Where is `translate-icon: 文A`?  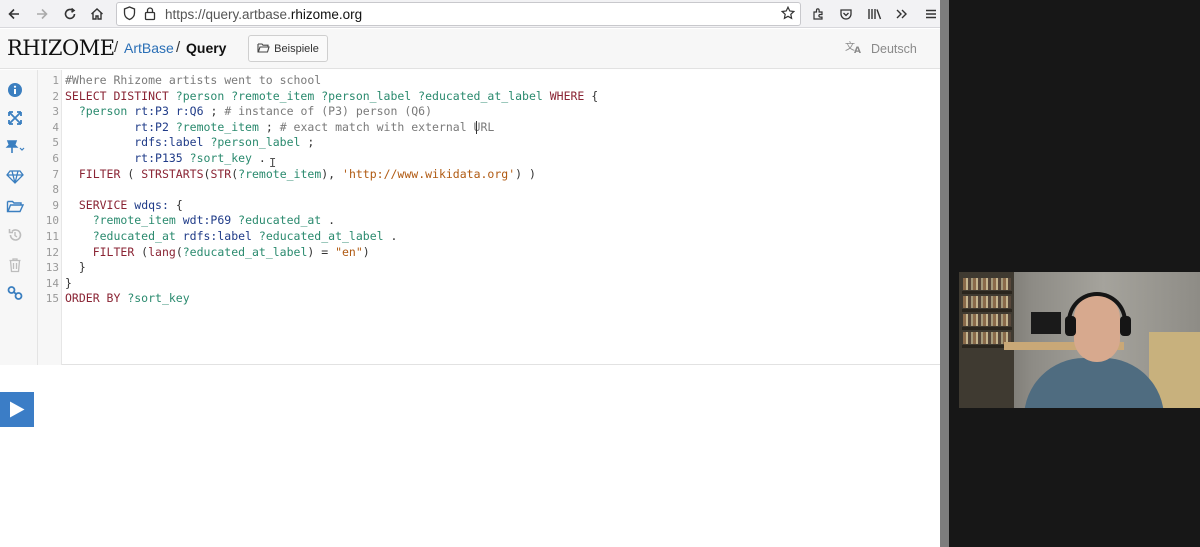
translate-icon: 文A is located at coordinates (854, 48).